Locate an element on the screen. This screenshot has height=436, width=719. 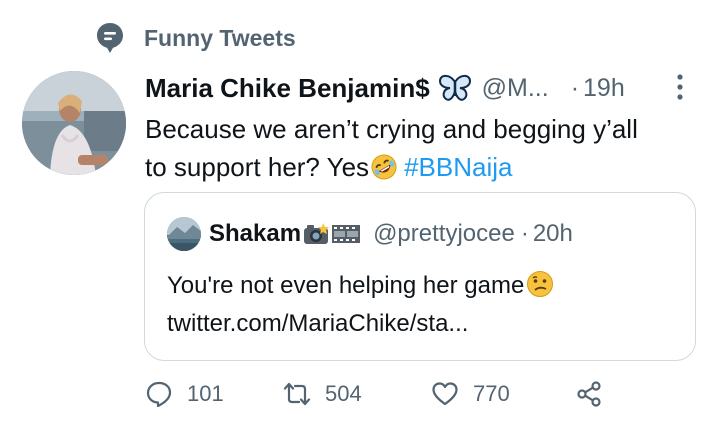
reply-button: 101 is located at coordinates (184, 394).